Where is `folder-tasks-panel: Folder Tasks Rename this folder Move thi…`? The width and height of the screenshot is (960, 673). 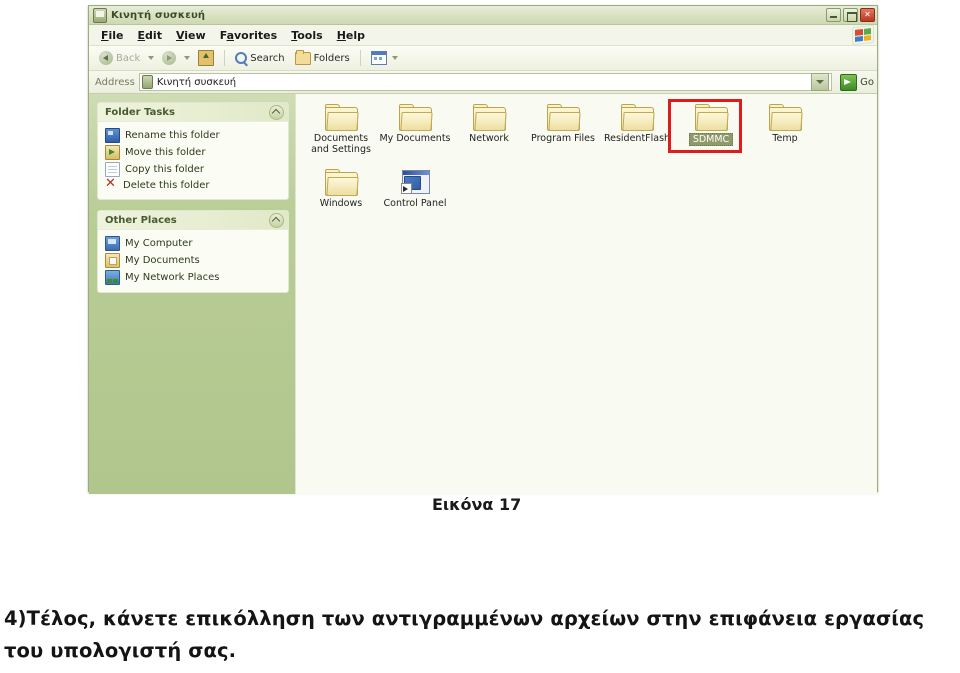 folder-tasks-panel: Folder Tasks Rename this folder Move thi… is located at coordinates (193, 151).